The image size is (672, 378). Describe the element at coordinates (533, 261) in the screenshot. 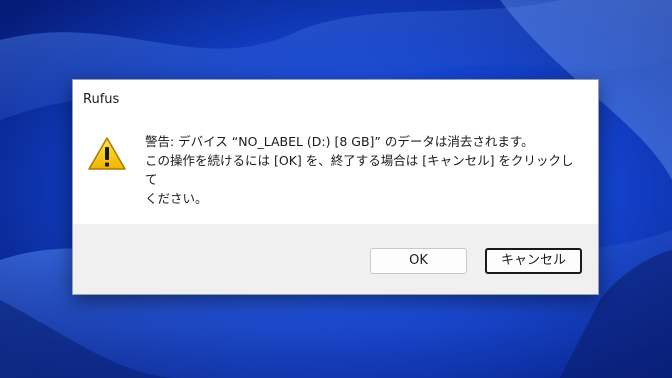

I see `cancel-button: キャンセル` at that location.